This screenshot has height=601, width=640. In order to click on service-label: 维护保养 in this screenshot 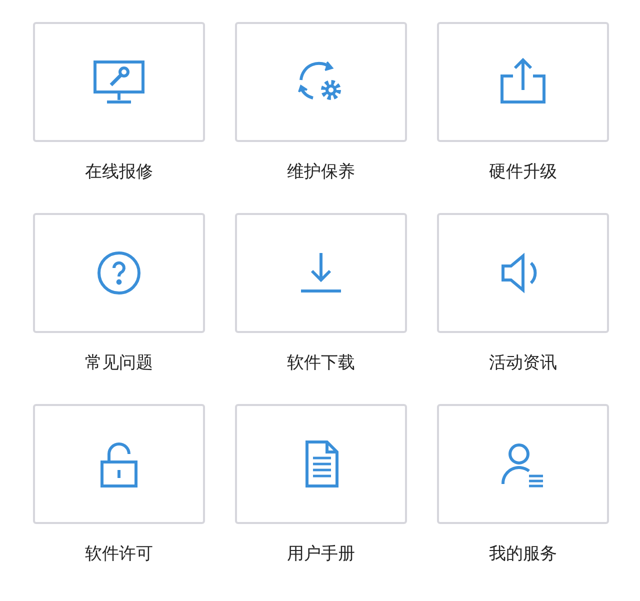, I will do `click(321, 172)`.